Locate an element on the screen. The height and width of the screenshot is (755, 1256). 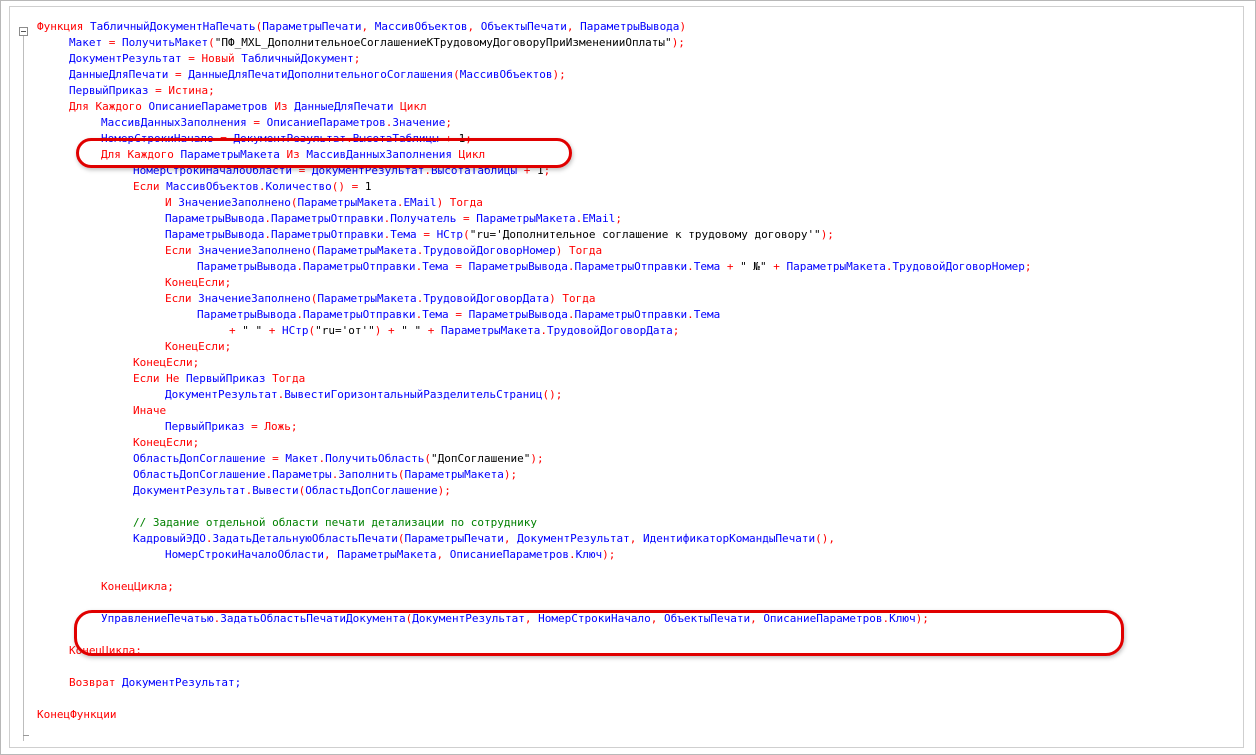
code-line: Иначе is located at coordinates (149, 411).